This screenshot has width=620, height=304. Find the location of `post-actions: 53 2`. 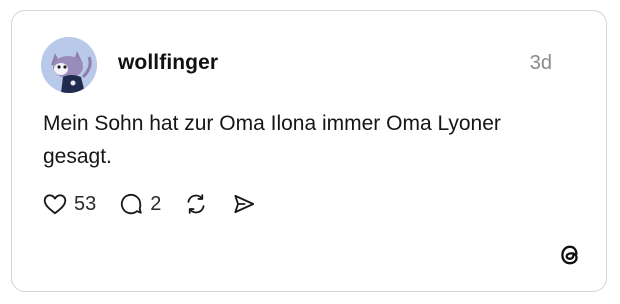

post-actions: 53 2 is located at coordinates (149, 204).